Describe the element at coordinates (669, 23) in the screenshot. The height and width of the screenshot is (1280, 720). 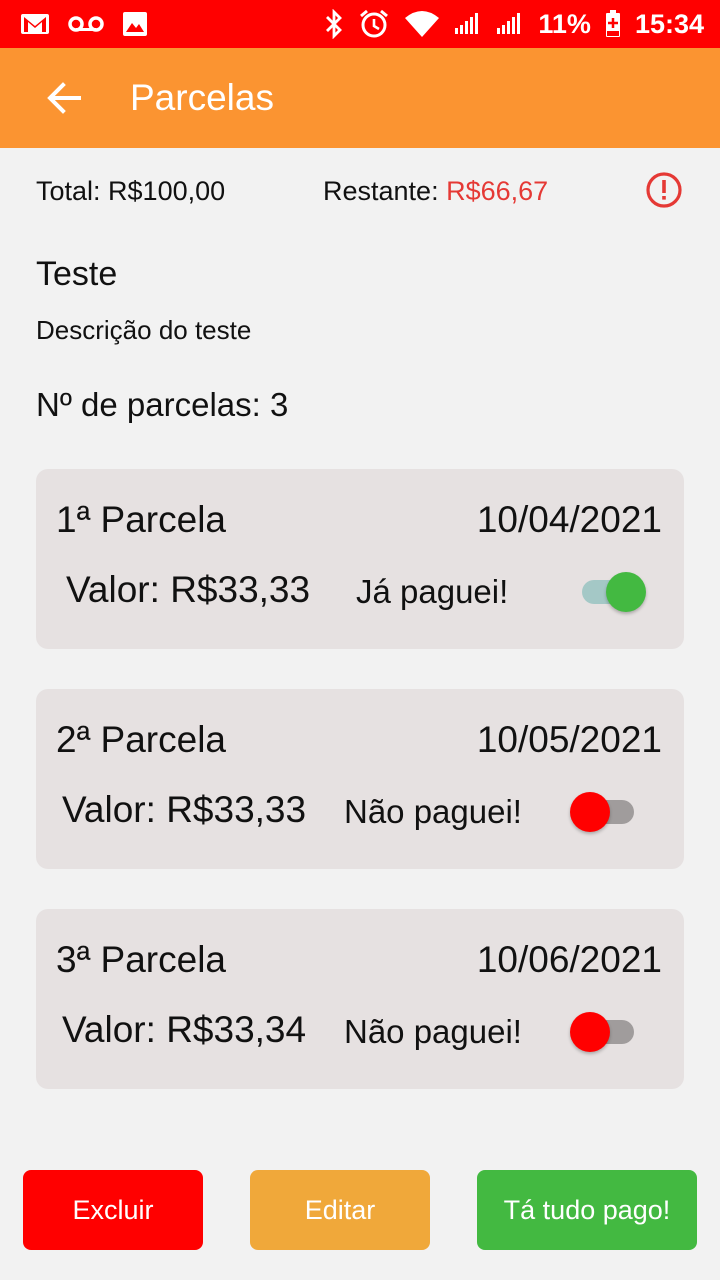
I see `clock: 15:34` at that location.